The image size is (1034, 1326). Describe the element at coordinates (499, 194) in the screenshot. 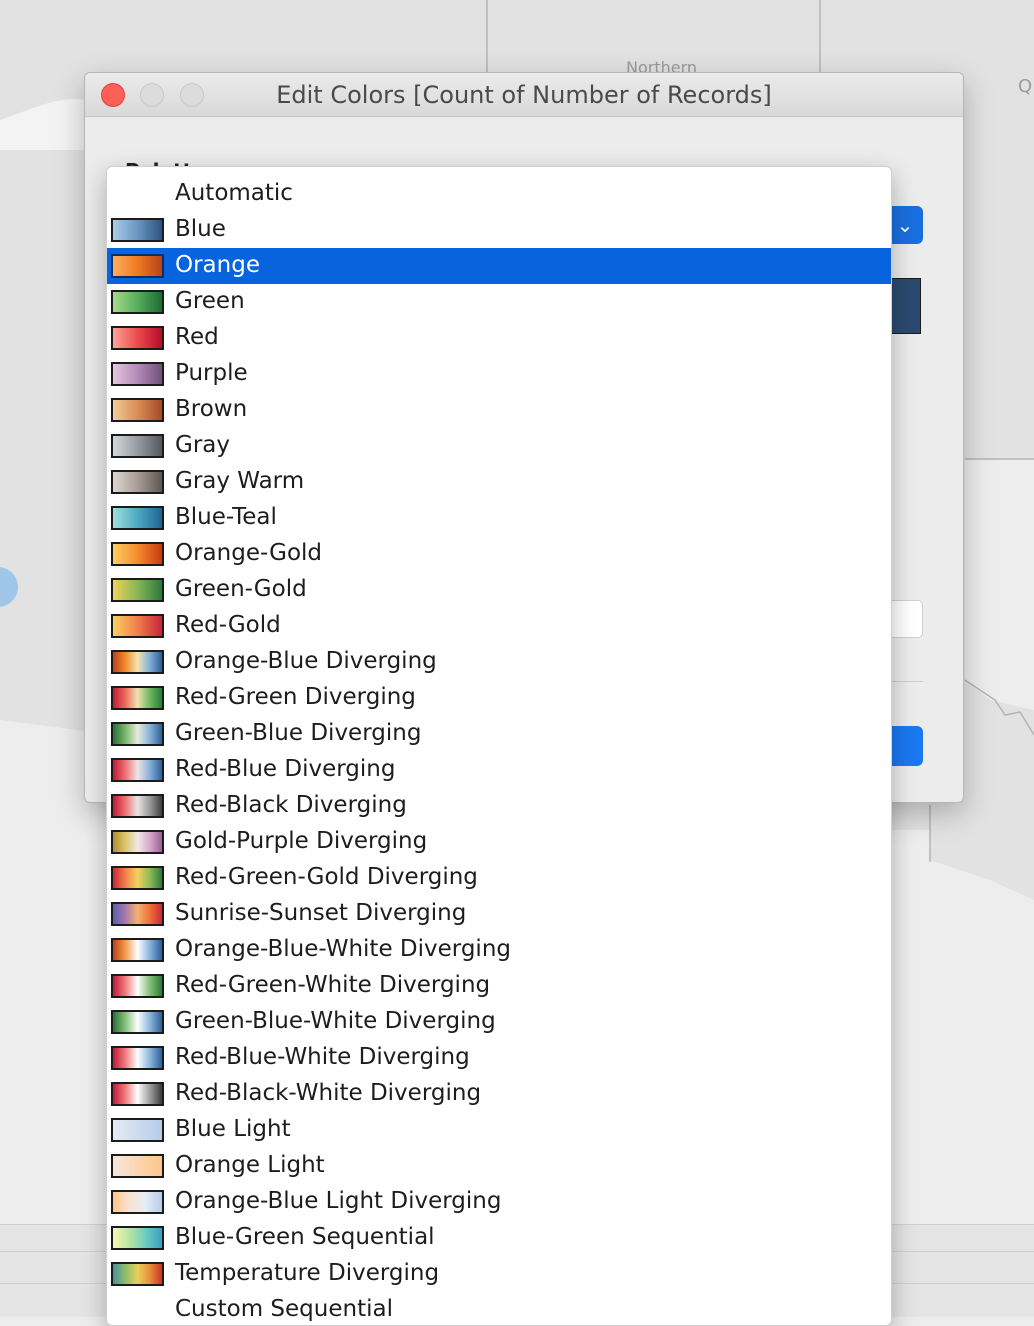

I see `palette-option: Automatic` at that location.